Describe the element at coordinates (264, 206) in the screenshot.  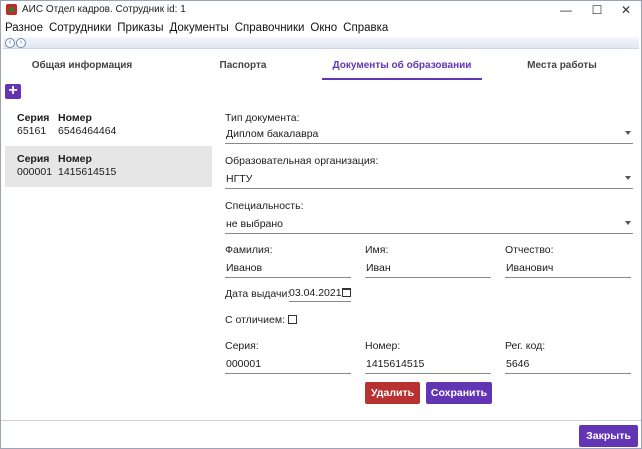
I see `specialty-label: Специальность:` at that location.